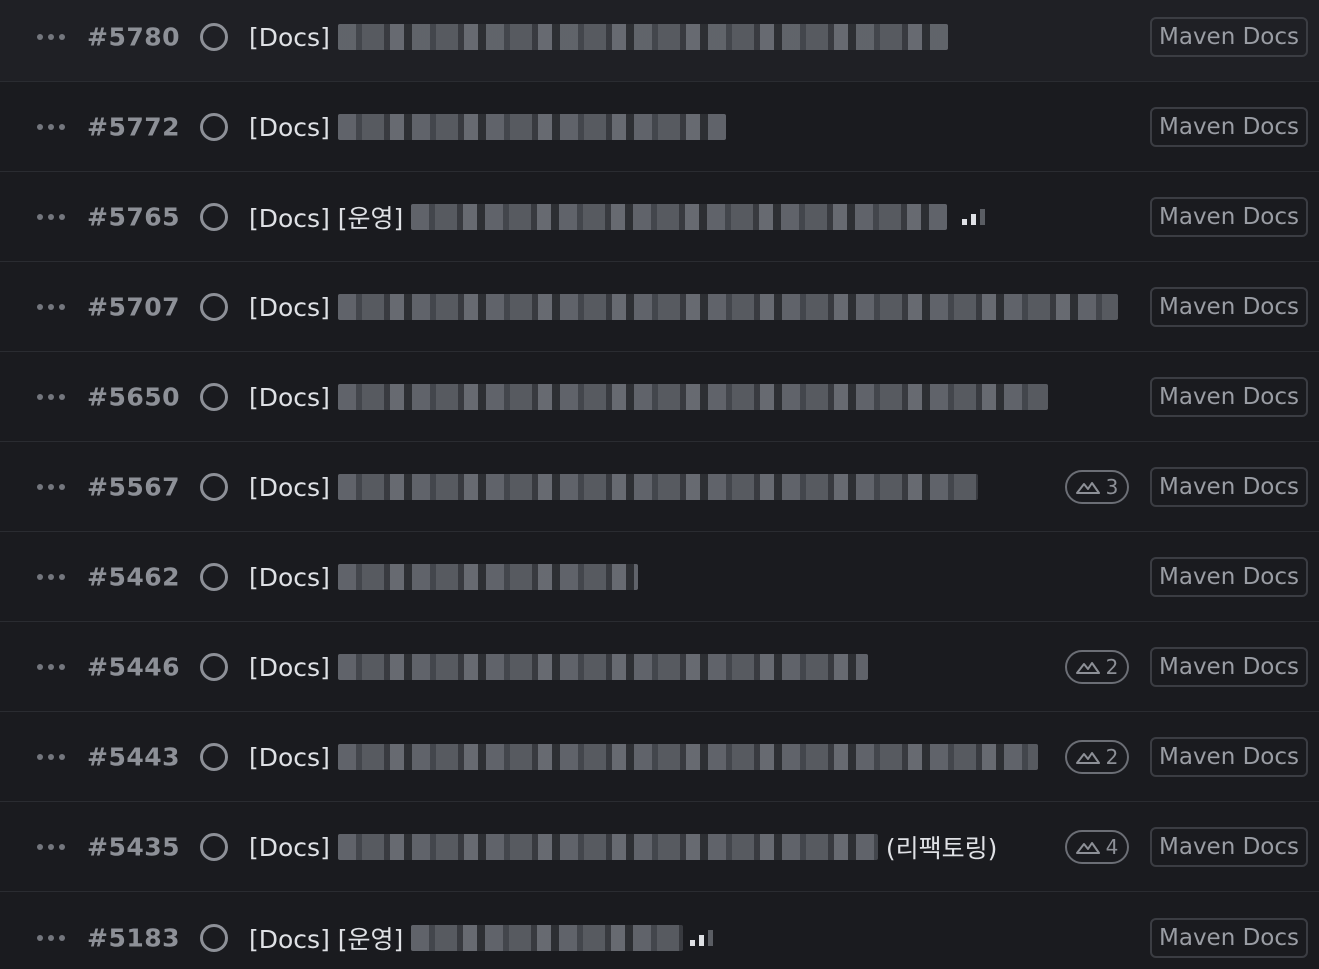 This screenshot has height=969, width=1319. Describe the element at coordinates (1112, 847) in the screenshot. I see `estimate-value: 4` at that location.